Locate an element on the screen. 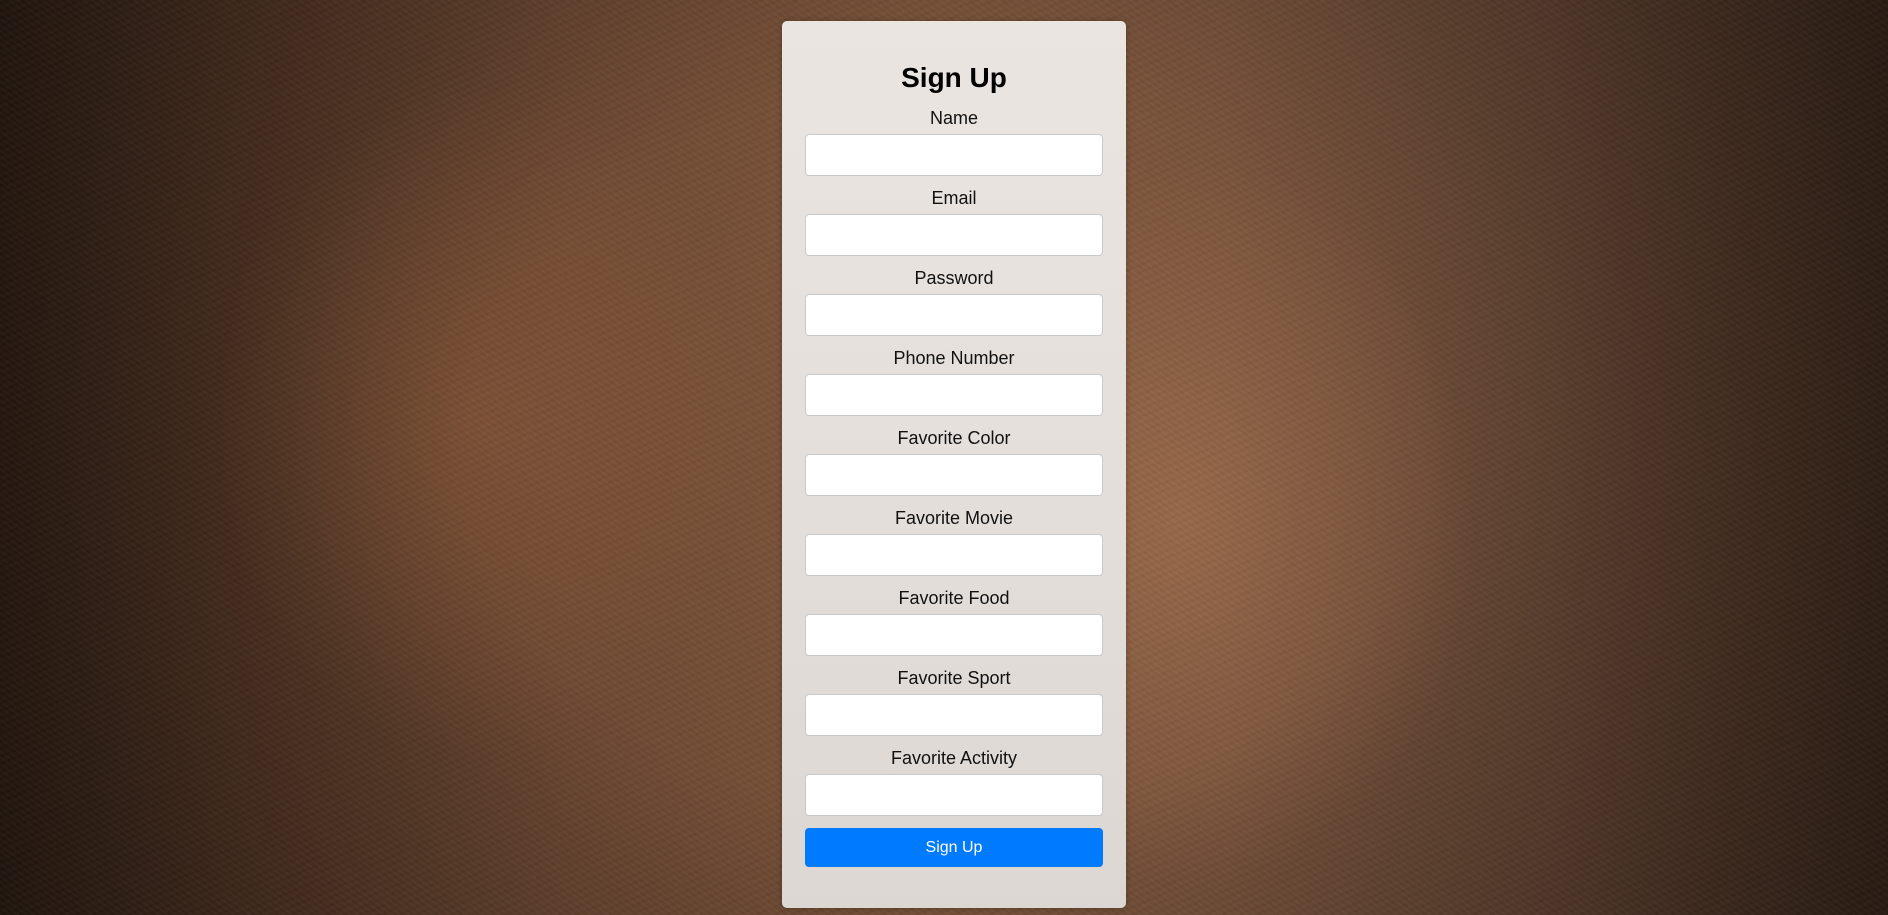  favorite-activity-field-group: Favorite Activity is located at coordinates (954, 782).